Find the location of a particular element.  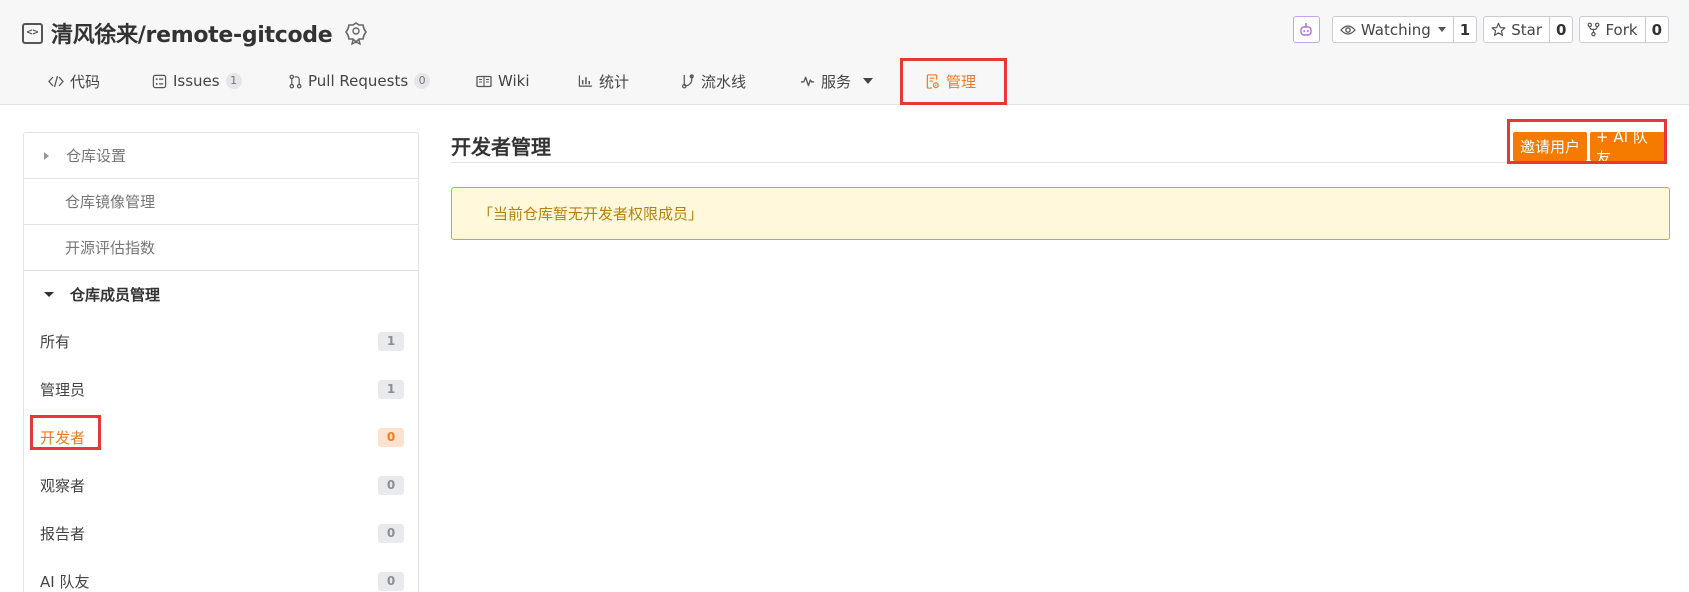

watching-button: Watching is located at coordinates (1393, 29).